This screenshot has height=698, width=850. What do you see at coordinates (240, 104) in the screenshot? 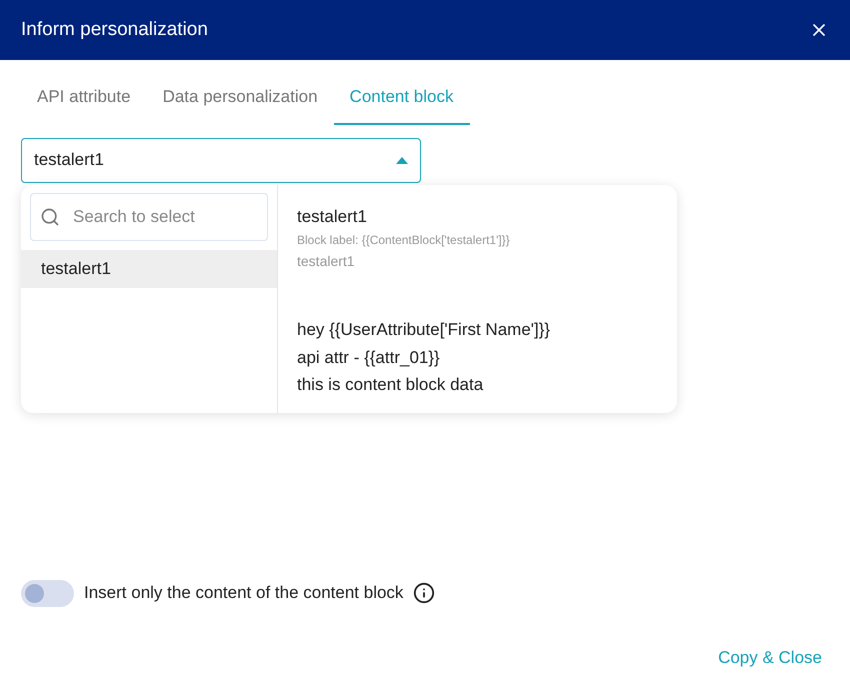
I see `tab: Data personalization` at bounding box center [240, 104].